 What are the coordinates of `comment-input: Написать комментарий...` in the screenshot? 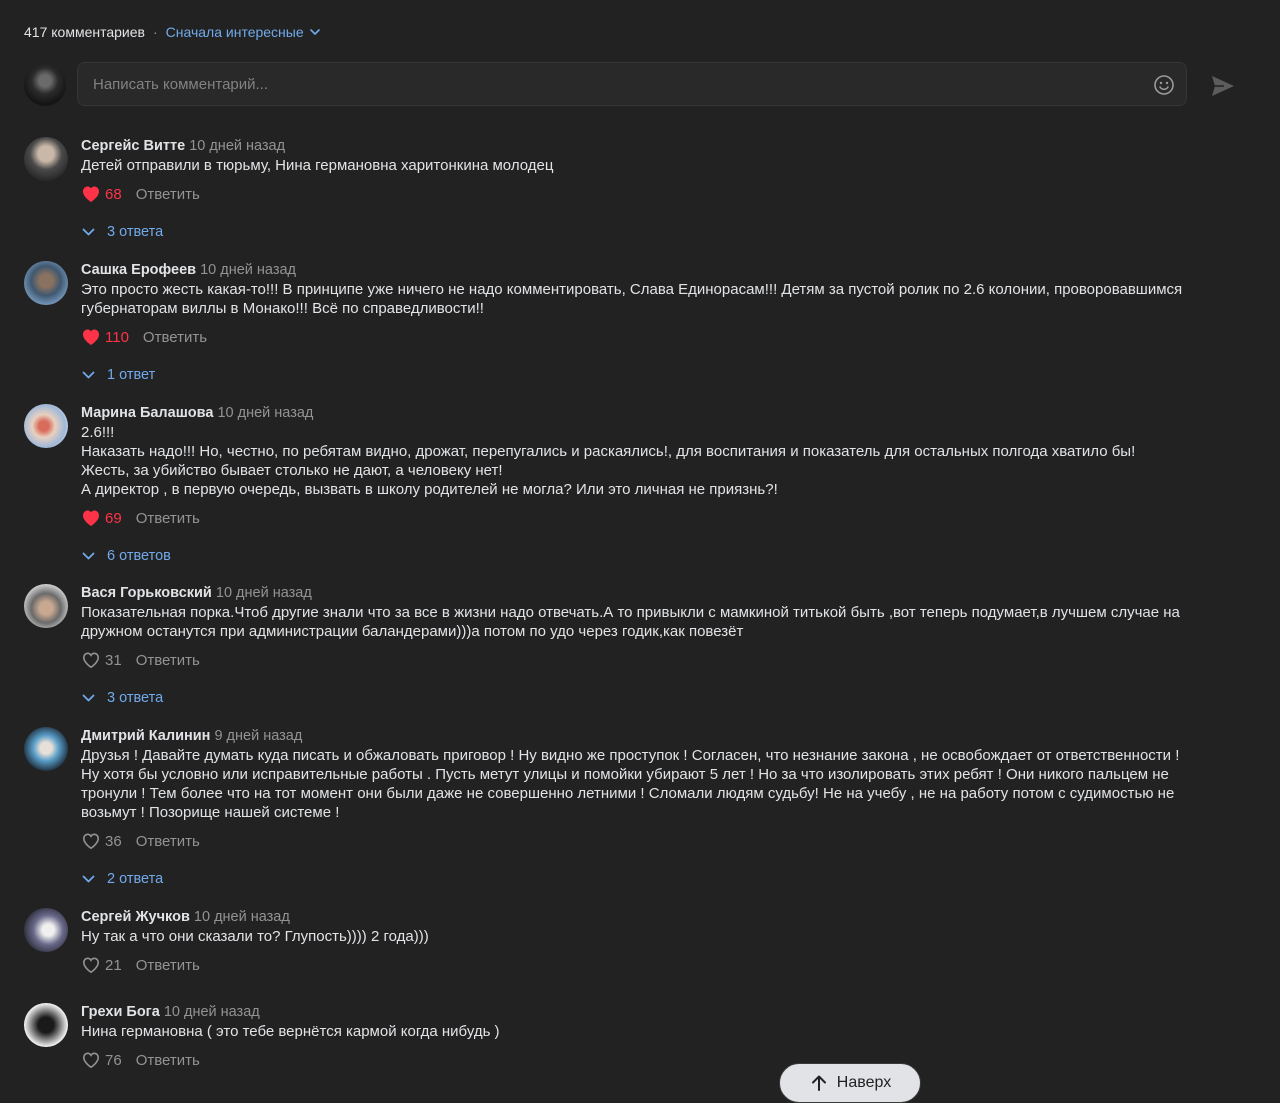 It's located at (632, 84).